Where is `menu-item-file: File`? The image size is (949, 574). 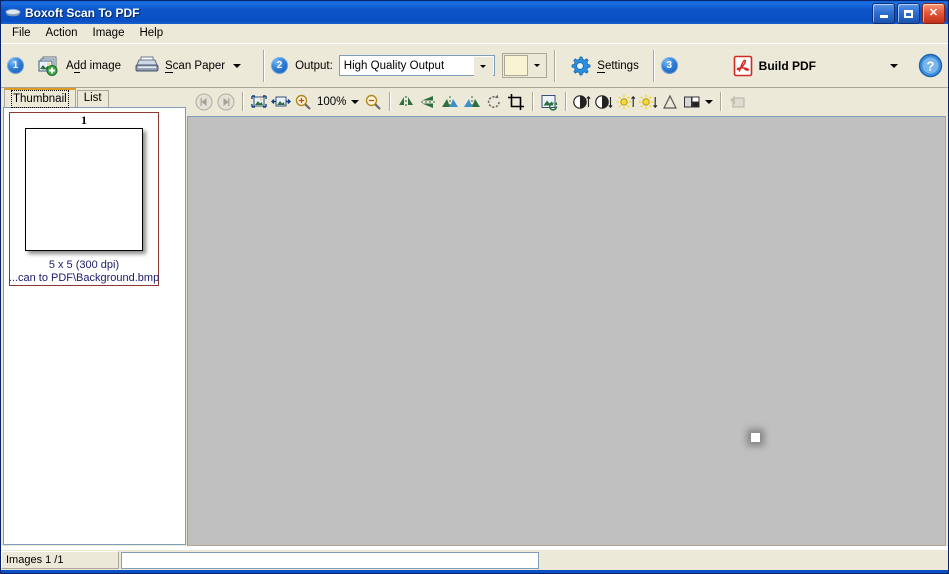
menu-item-file: File is located at coordinates (22, 33).